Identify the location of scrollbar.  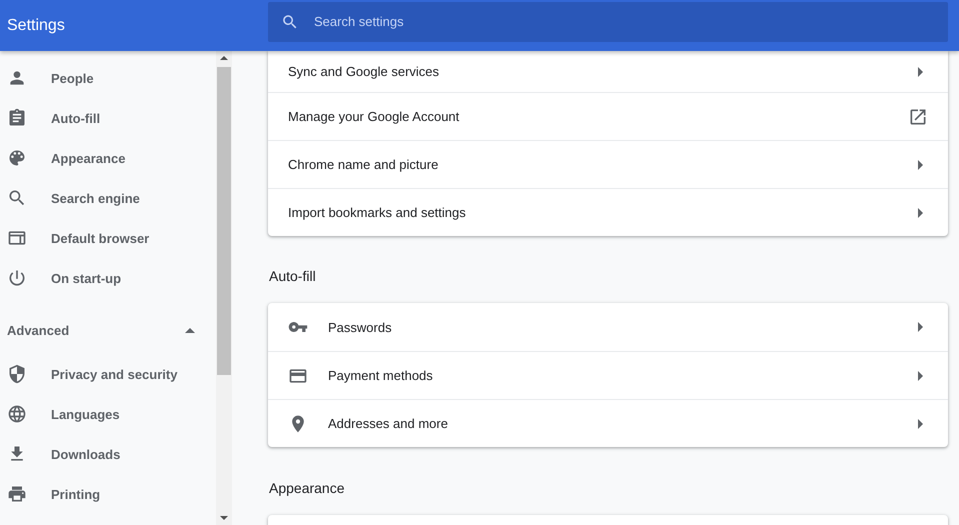
(224, 288).